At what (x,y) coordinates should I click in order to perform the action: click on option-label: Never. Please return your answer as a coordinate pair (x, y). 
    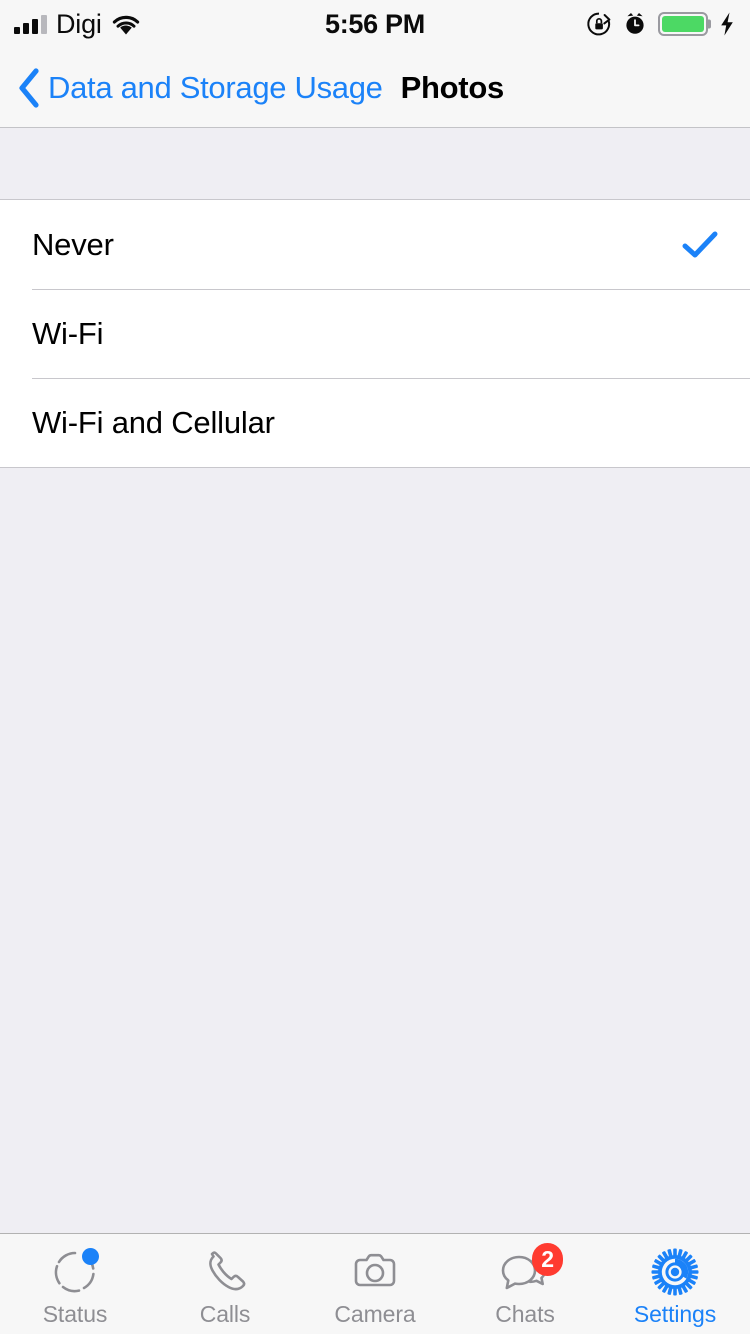
    Looking at the image, I should click on (73, 244).